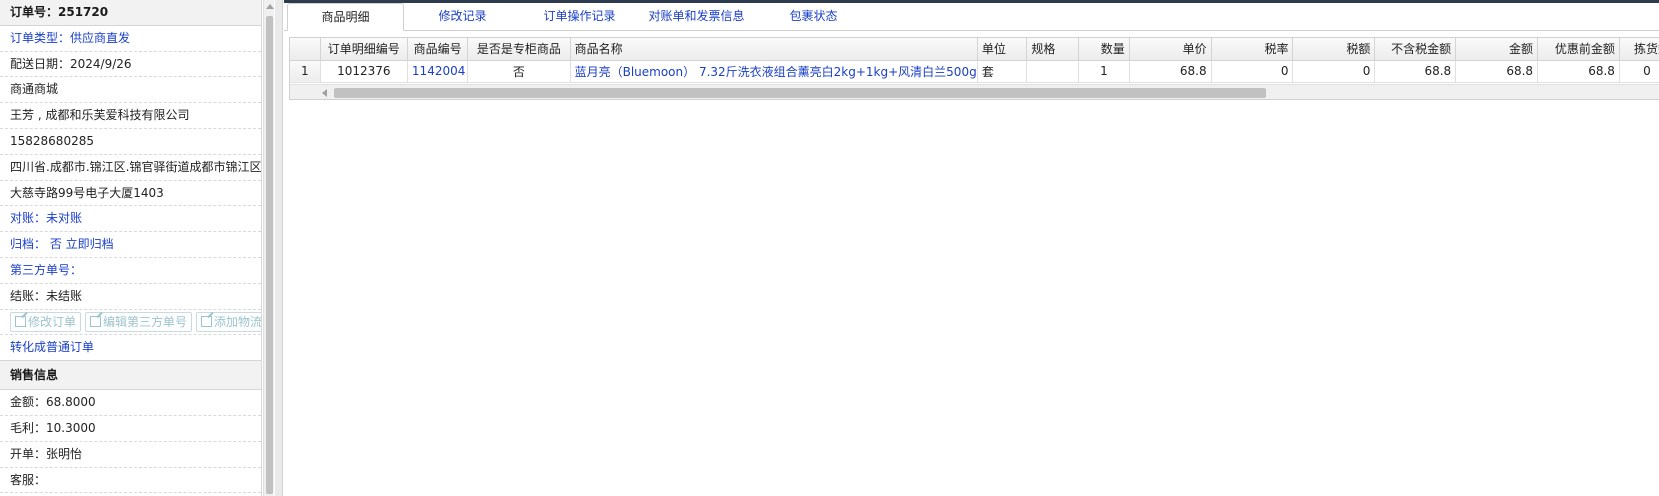 The width and height of the screenshot is (1659, 496). I want to click on third-party-number: 第三方单号：, so click(130, 271).